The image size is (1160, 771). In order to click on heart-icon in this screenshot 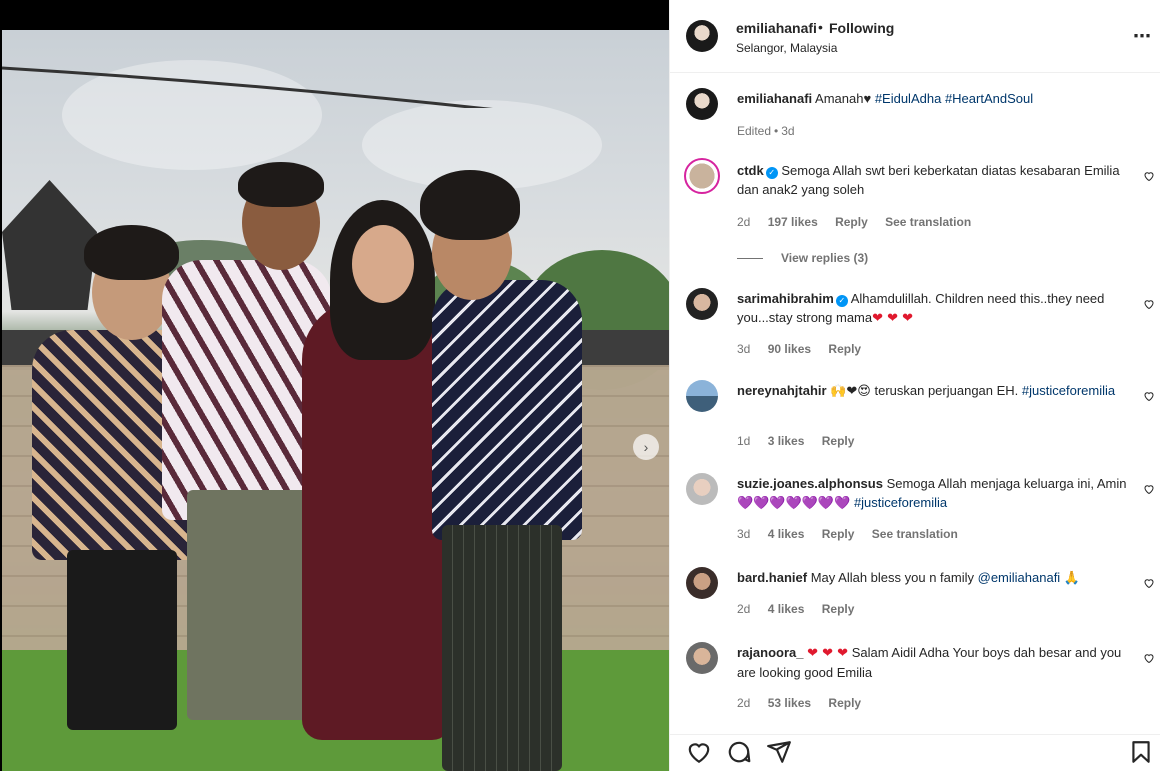, I will do `click(699, 752)`.